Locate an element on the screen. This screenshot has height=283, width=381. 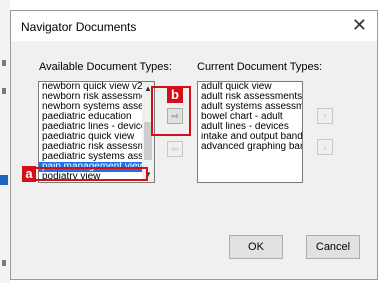
current-list-item: adult risk assessments is located at coordinates (250, 97).